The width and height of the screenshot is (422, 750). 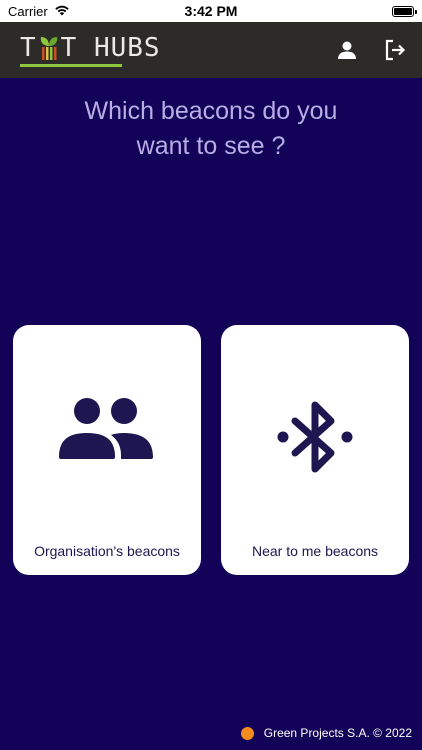 I want to click on logo-underline, so click(x=71, y=65).